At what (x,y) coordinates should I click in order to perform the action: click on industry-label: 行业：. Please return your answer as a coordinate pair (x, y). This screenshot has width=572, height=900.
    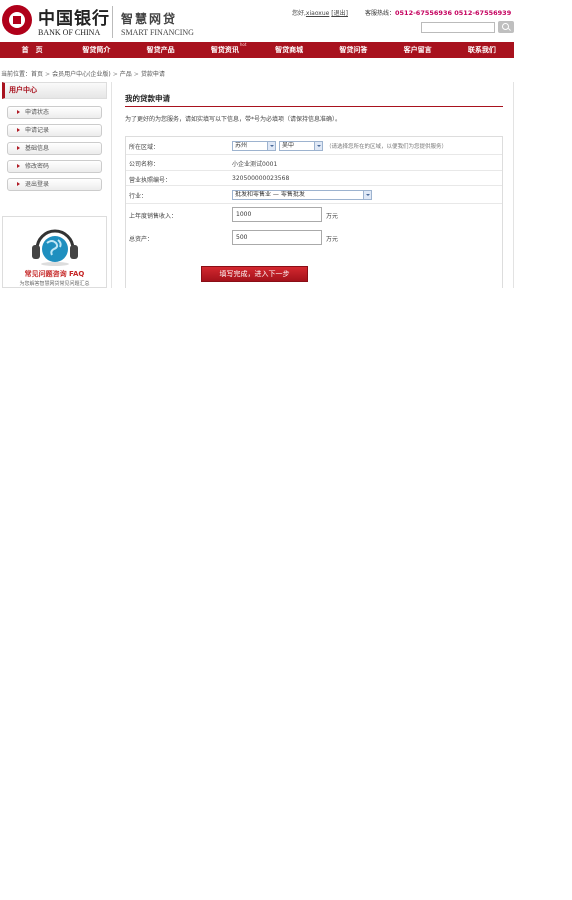
    Looking at the image, I should click on (138, 196).